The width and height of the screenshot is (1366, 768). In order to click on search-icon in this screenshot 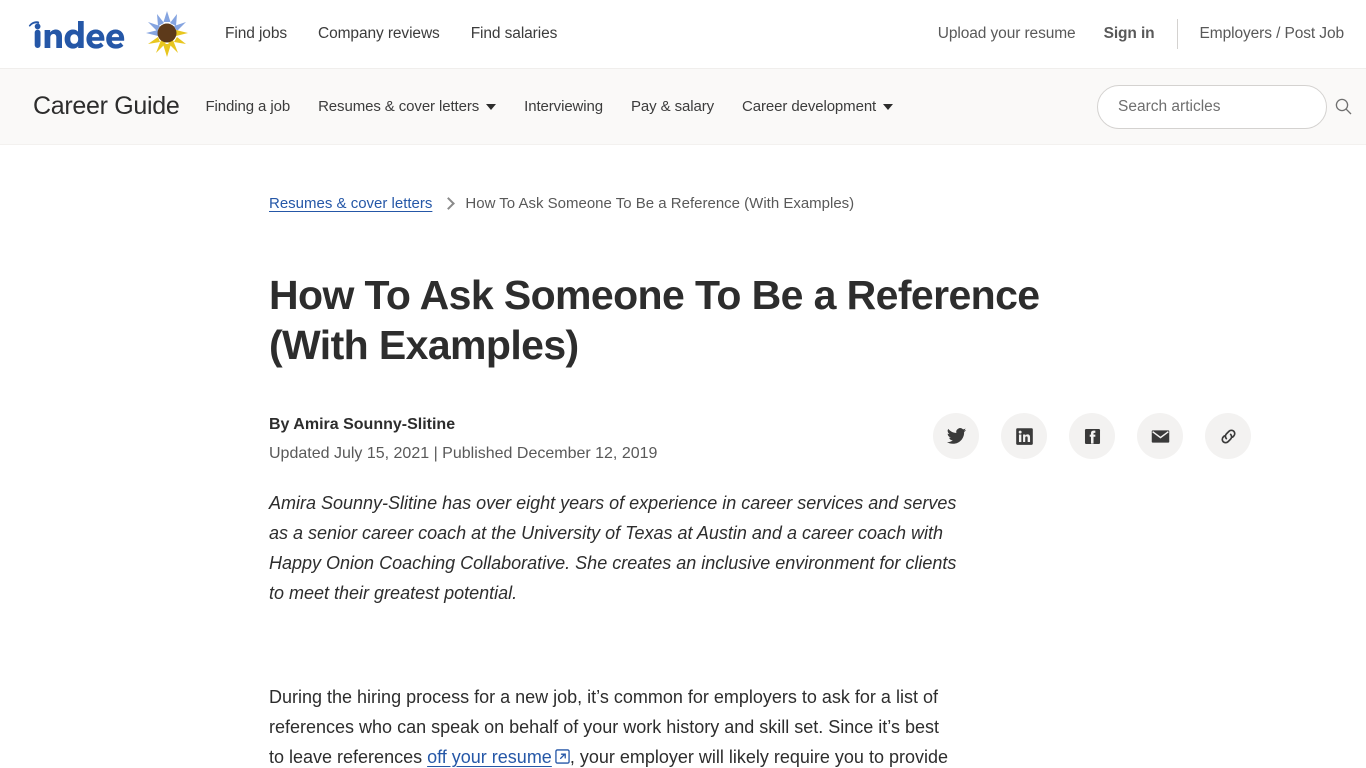, I will do `click(1343, 106)`.